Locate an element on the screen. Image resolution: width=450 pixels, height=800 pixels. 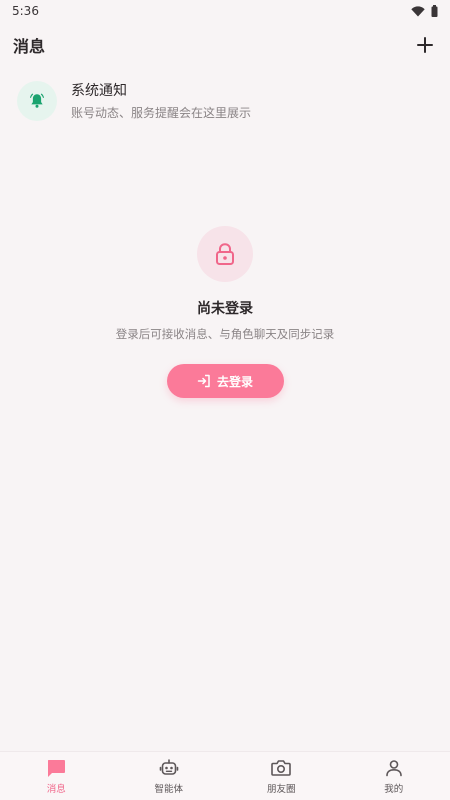
person-icon is located at coordinates (394, 768).